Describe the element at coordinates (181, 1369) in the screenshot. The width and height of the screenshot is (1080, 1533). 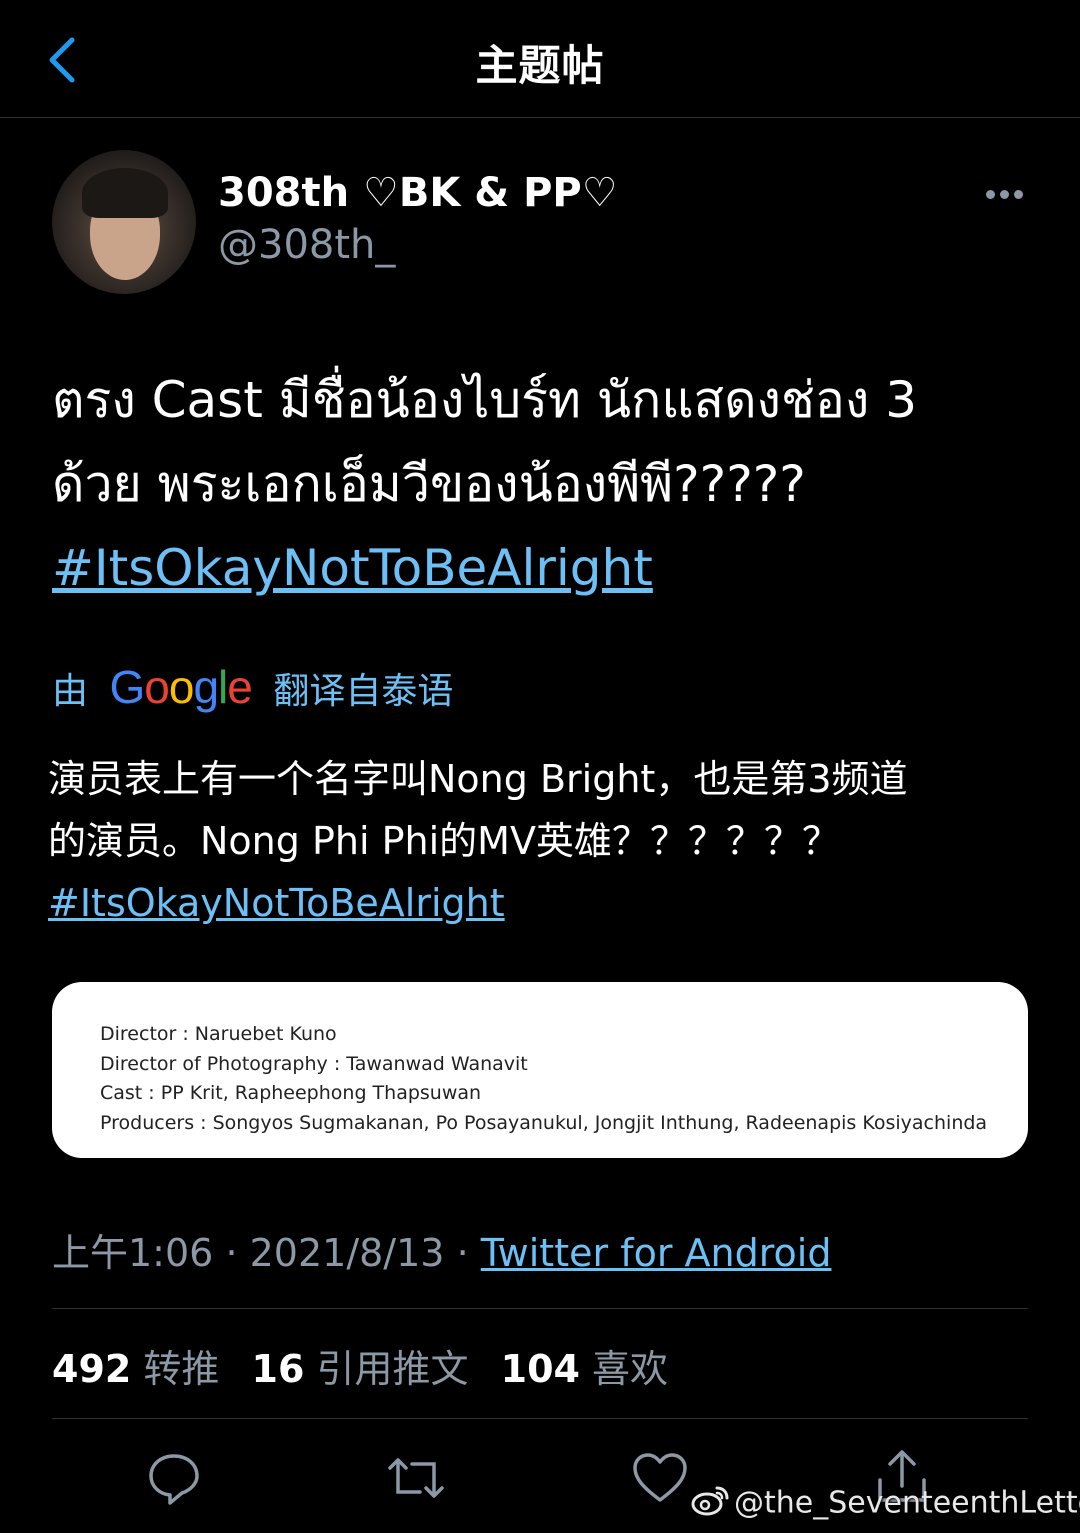
I see `retweets-label: 转推` at that location.